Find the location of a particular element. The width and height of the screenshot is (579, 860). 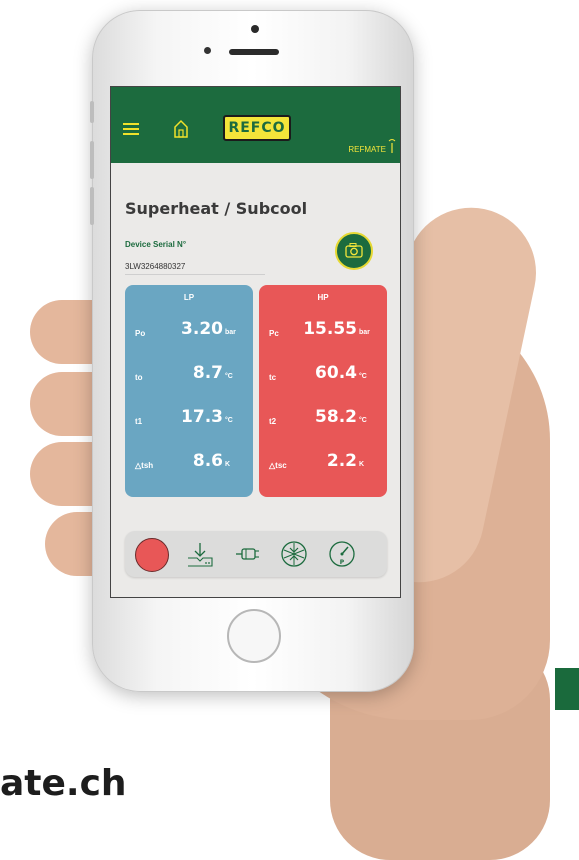

app-header: REFCO REFMATE is located at coordinates (255, 125).